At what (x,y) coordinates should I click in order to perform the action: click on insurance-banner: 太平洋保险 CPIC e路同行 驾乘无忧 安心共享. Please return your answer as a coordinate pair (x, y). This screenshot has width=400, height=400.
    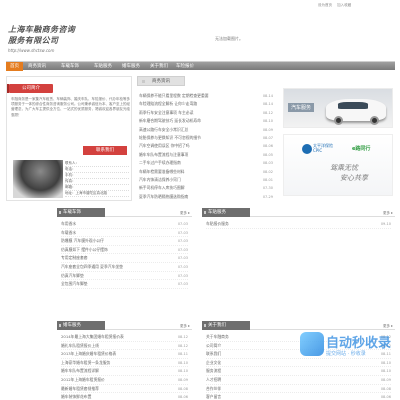
    Looking at the image, I should click on (338, 165).